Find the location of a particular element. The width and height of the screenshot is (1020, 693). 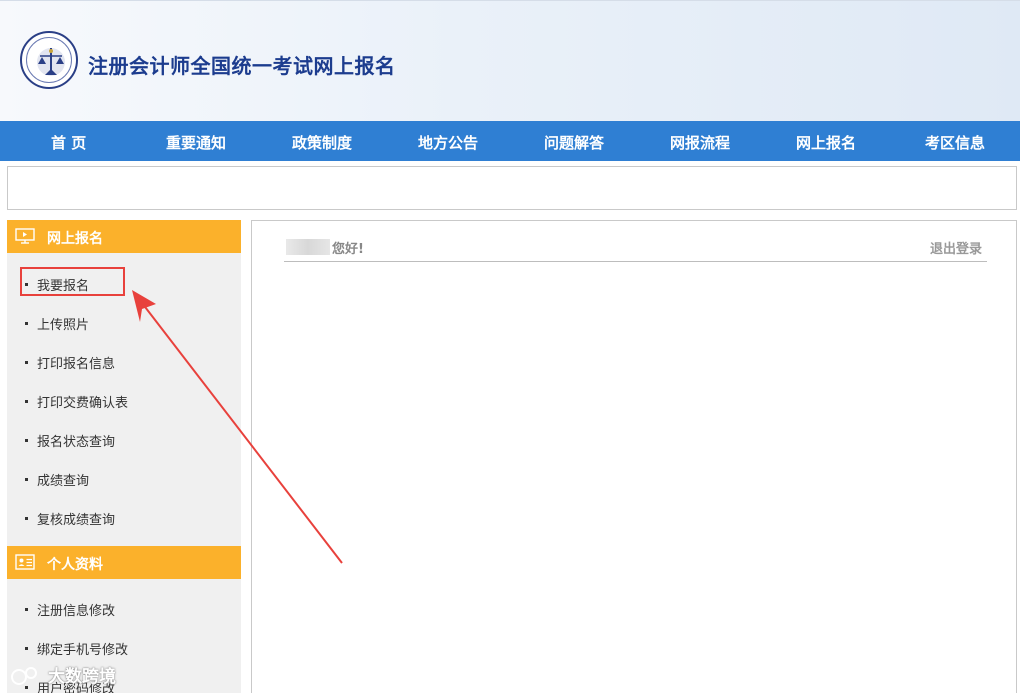

sidebar-section-registration: 网上报名 is located at coordinates (124, 236).